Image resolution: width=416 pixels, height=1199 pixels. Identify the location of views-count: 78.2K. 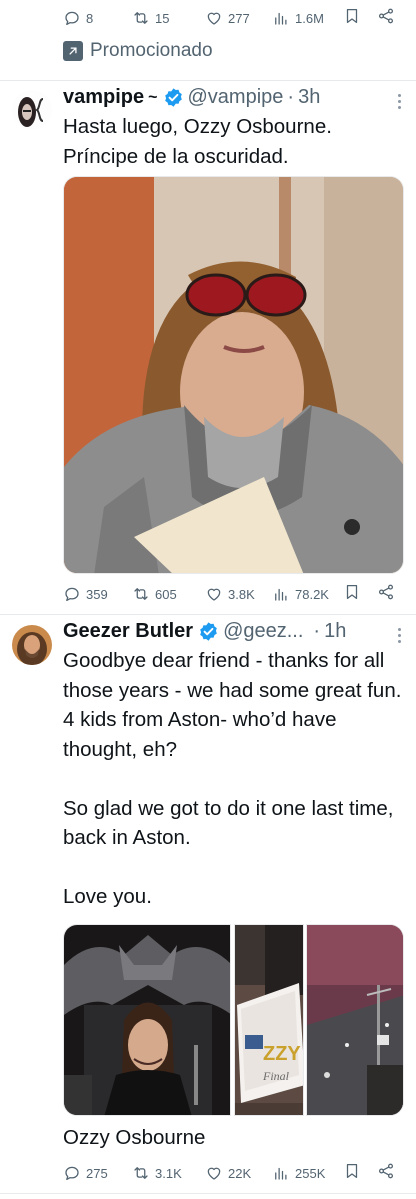
(312, 594).